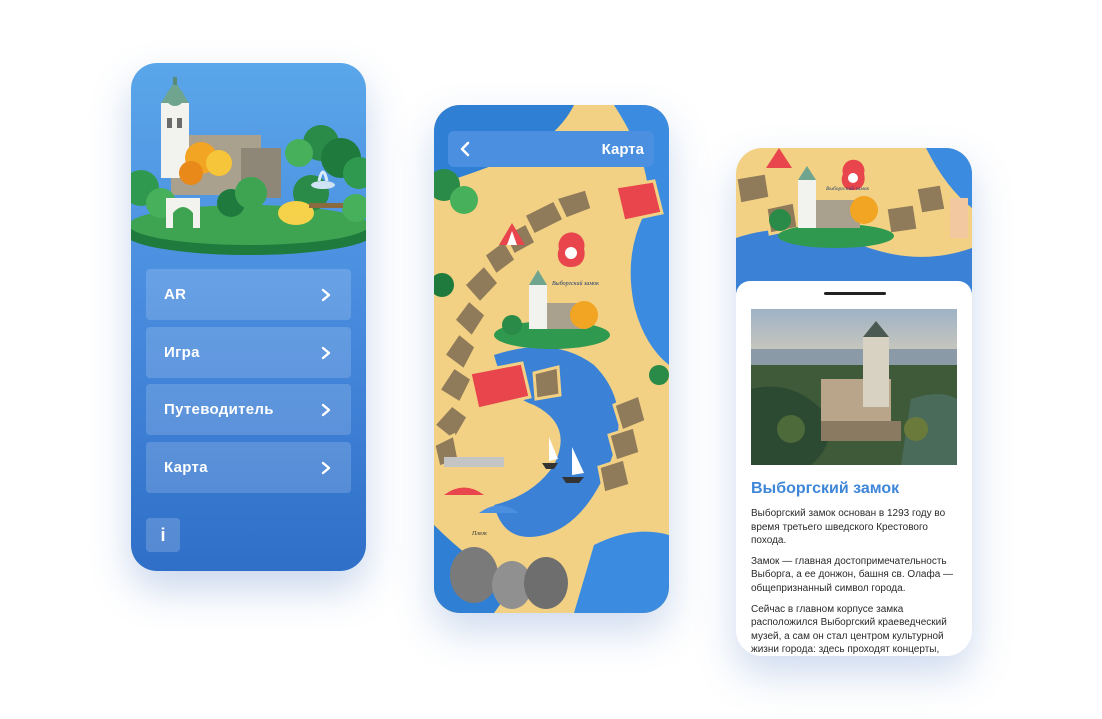 This screenshot has width=1102, height=719. Describe the element at coordinates (248, 294) in the screenshot. I see `menu-item-ar: AR` at that location.